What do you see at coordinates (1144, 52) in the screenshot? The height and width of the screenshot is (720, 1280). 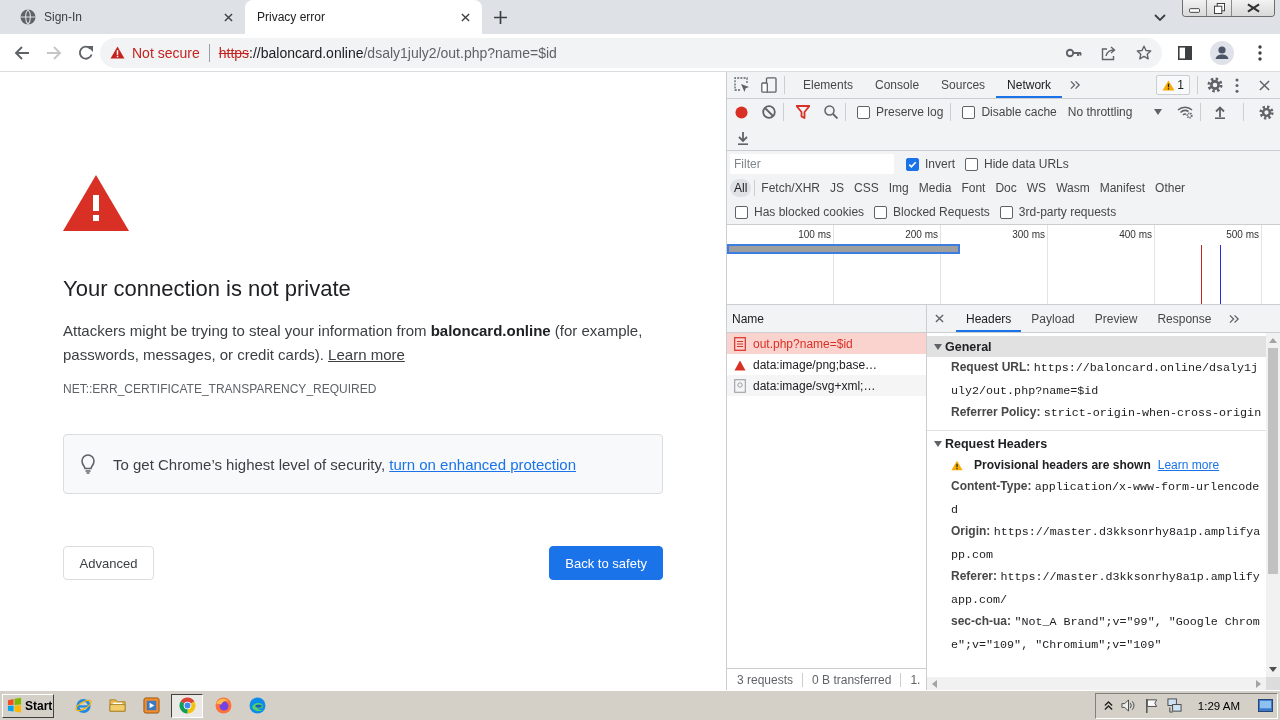 I see `star-icon` at bounding box center [1144, 52].